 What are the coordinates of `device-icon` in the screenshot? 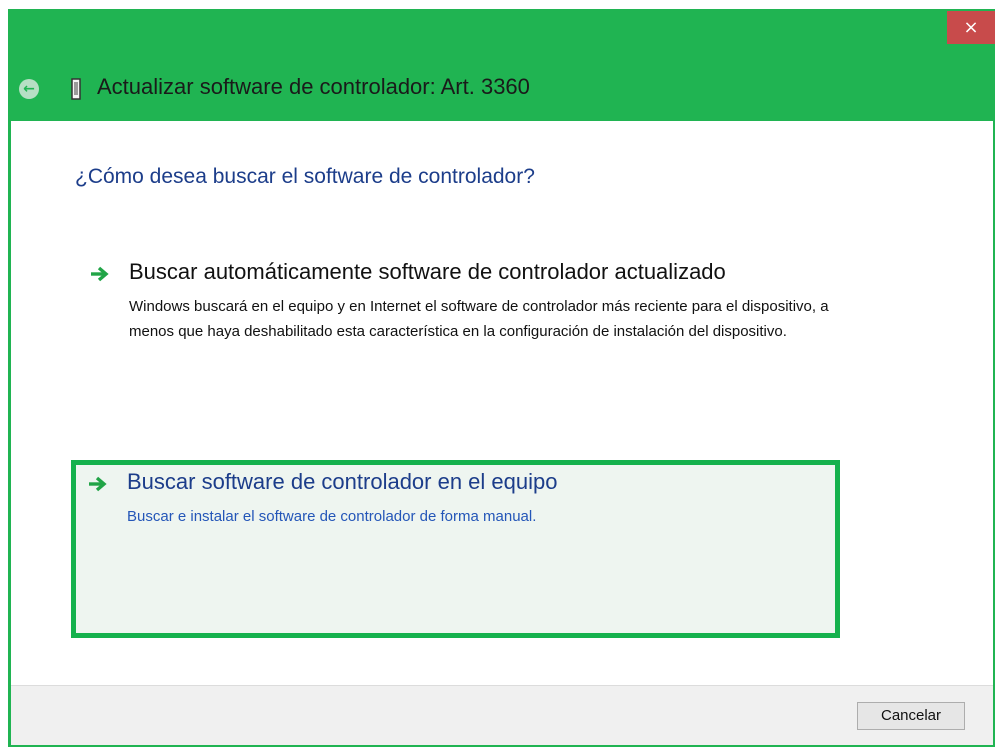 It's located at (76, 89).